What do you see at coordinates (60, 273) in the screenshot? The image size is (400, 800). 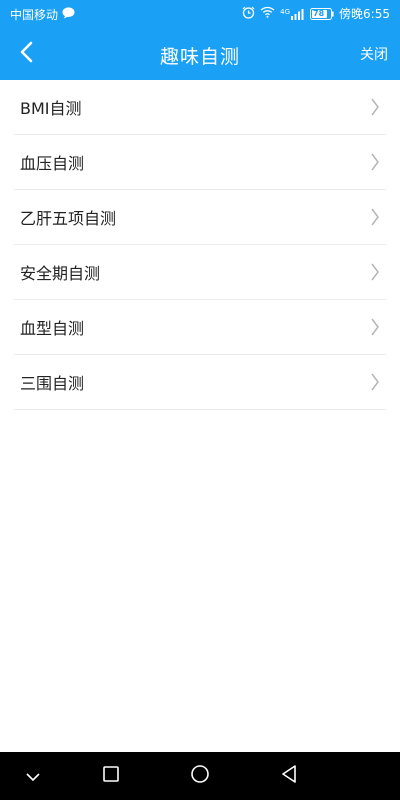 I see `list-item-label: 安全期自测` at bounding box center [60, 273].